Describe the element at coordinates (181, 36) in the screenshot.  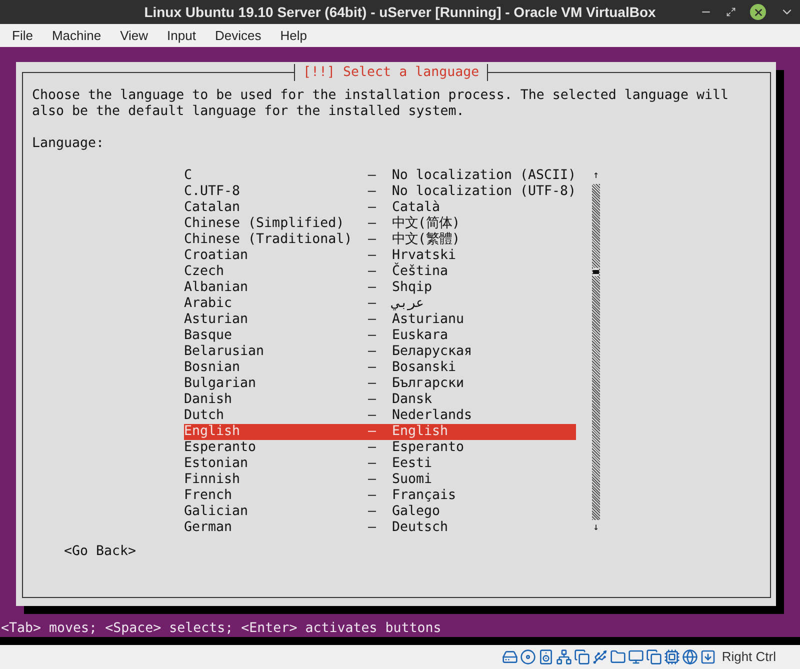
I see `menu-item: Input` at that location.